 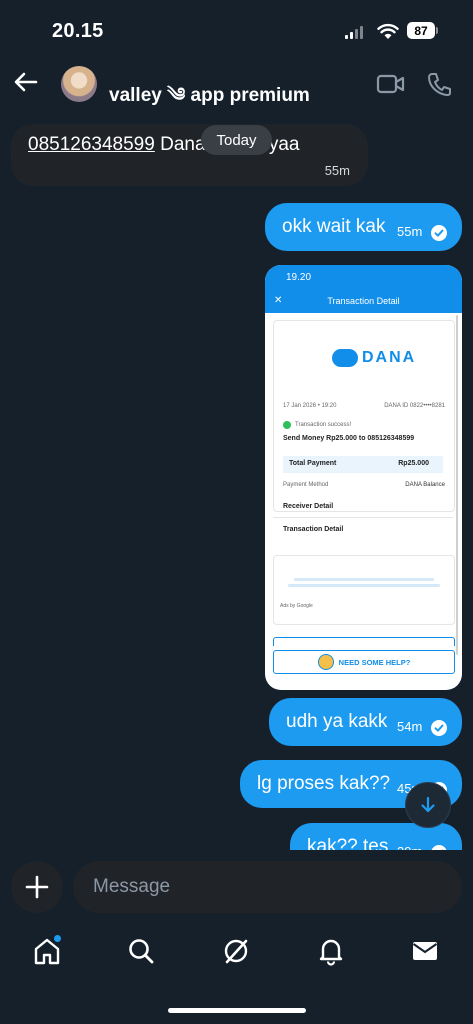 What do you see at coordinates (349, 438) in the screenshot?
I see `receipt-send-line: Send Money Rp25.000 to 085126348599` at bounding box center [349, 438].